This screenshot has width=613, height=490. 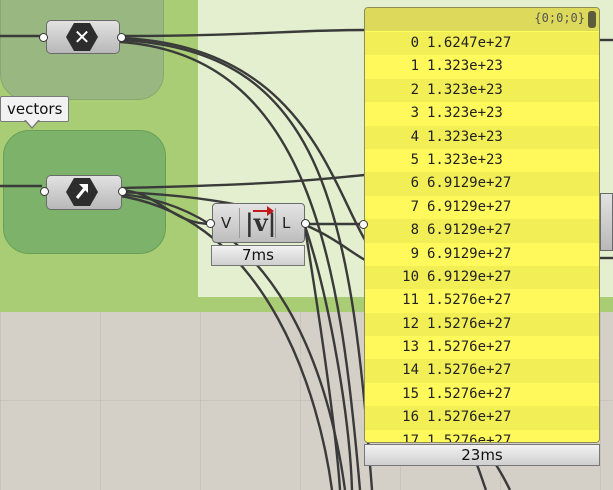 What do you see at coordinates (121, 37) in the screenshot?
I see `close-component-output-port` at bounding box center [121, 37].